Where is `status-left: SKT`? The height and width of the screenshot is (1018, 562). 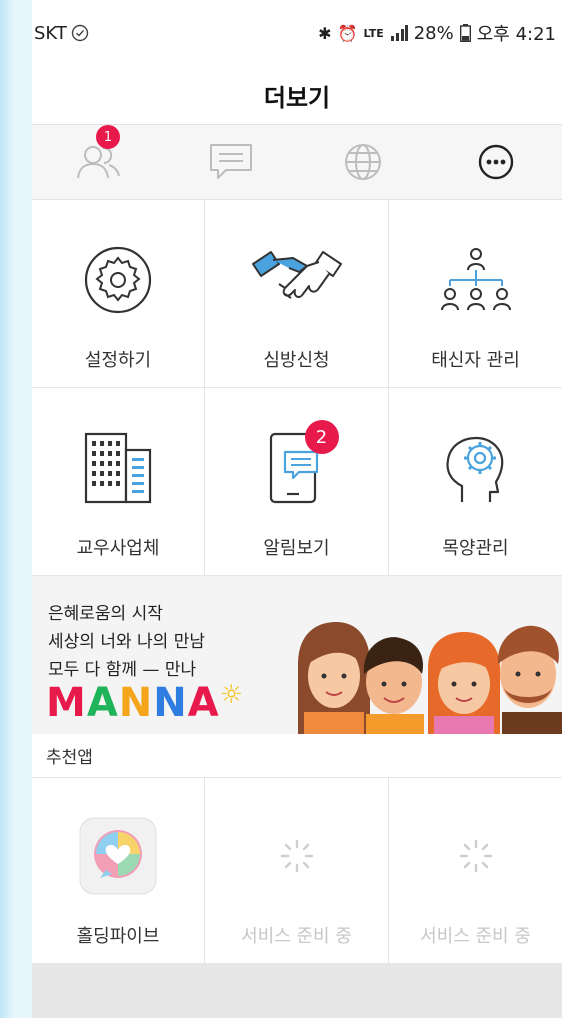
status-left: SKT is located at coordinates (61, 33).